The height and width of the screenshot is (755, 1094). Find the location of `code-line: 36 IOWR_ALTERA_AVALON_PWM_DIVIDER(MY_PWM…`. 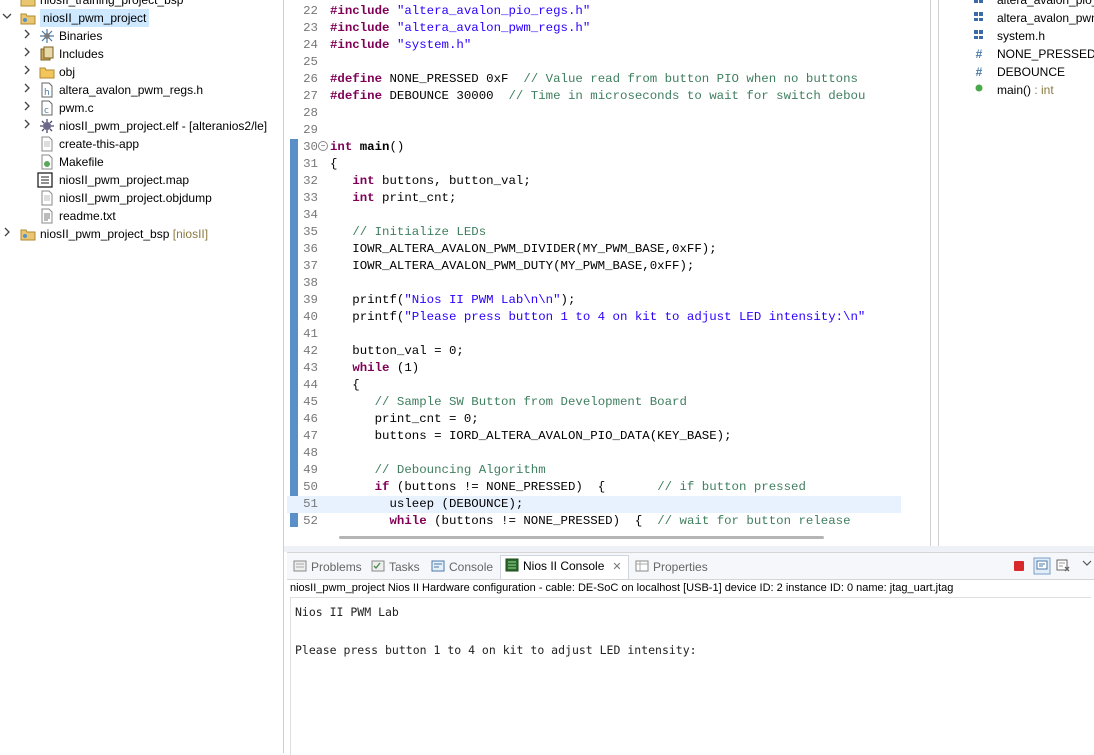

code-line: 36 IOWR_ALTERA_AVALON_PWM_DIVIDER(MY_PWM… is located at coordinates (594, 249).